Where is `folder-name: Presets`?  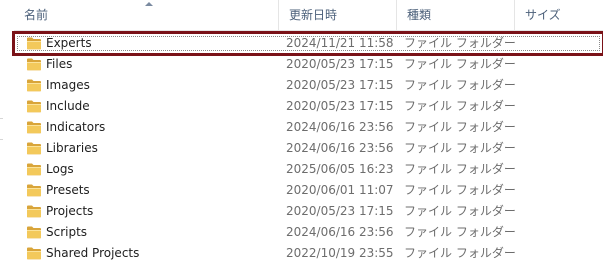
folder-name: Presets is located at coordinates (68, 190).